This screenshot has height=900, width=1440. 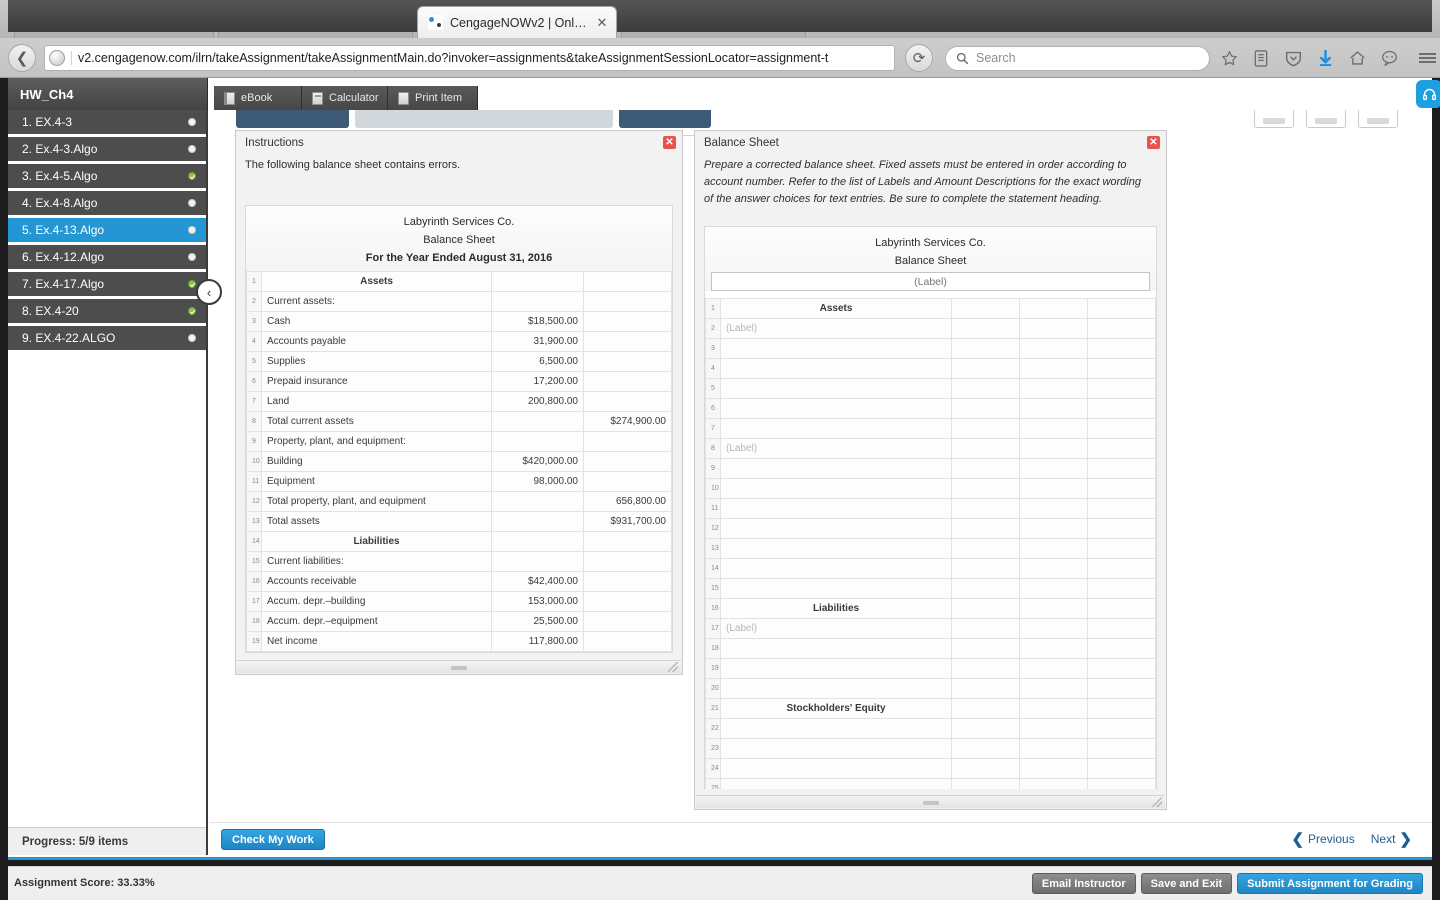 I want to click on instructions-panel-resize-bar, so click(x=459, y=666).